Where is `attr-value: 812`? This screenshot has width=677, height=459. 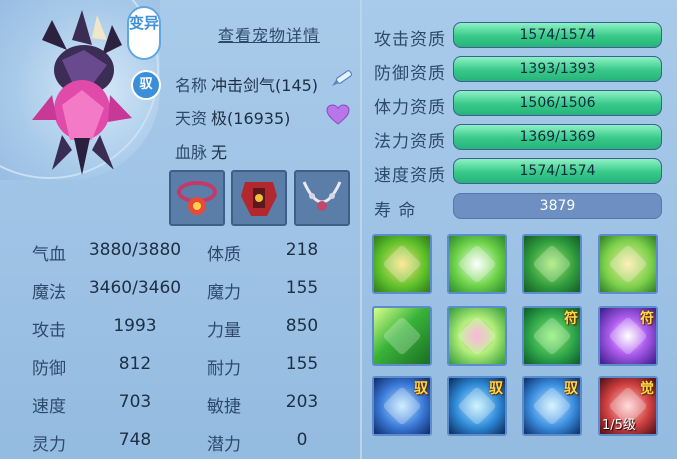 attr-value: 812 is located at coordinates (135, 364).